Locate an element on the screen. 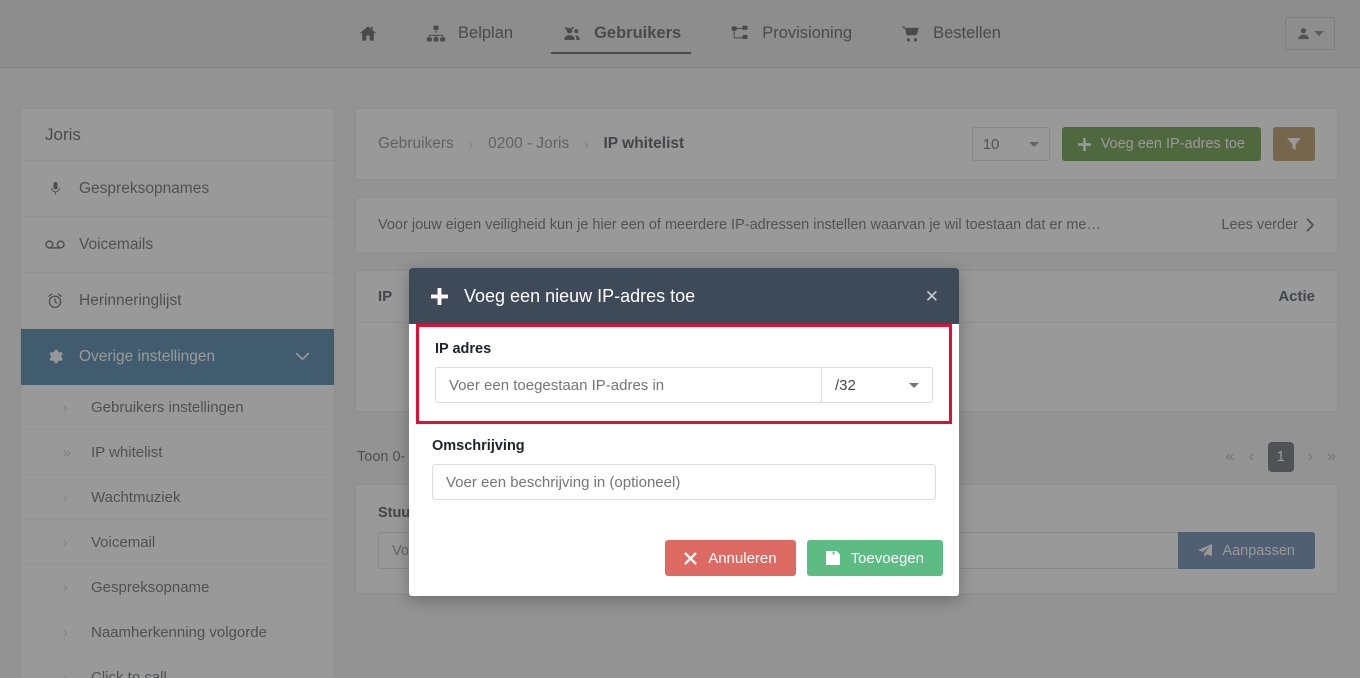 The height and width of the screenshot is (678, 1360). cancel-button: Annuleren is located at coordinates (730, 558).